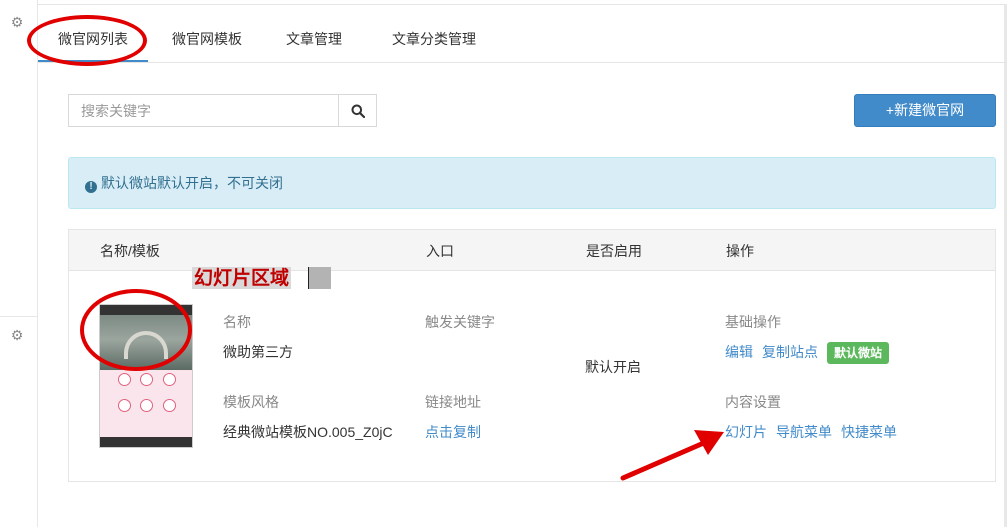  I want to click on enabled-status: 默认开启, so click(613, 367).